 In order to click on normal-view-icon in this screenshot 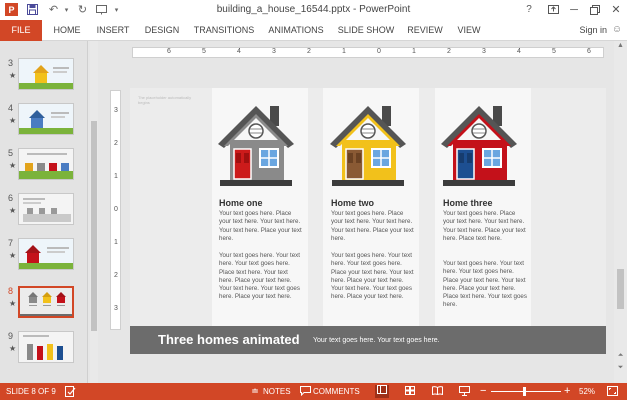, I will do `click(382, 391)`.